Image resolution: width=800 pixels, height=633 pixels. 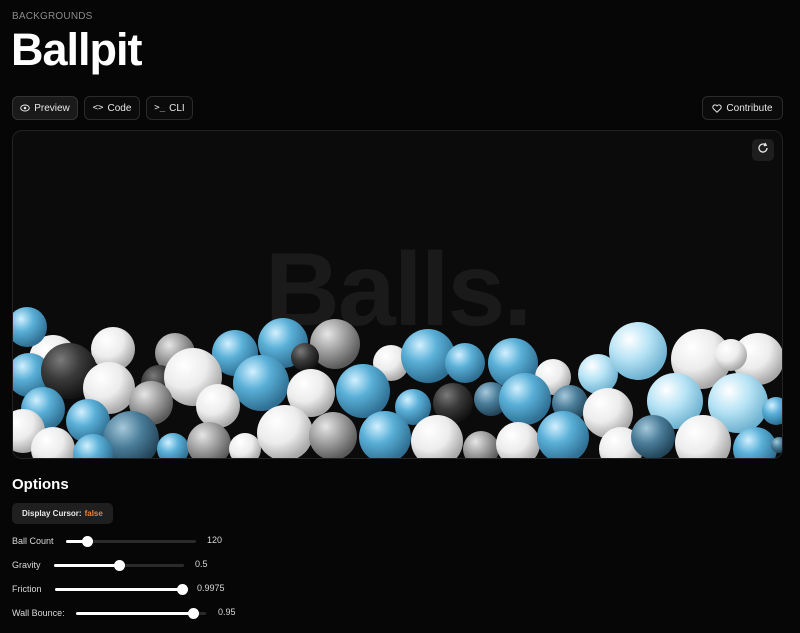 What do you see at coordinates (33, 541) in the screenshot?
I see `slider-label: Ball Count` at bounding box center [33, 541].